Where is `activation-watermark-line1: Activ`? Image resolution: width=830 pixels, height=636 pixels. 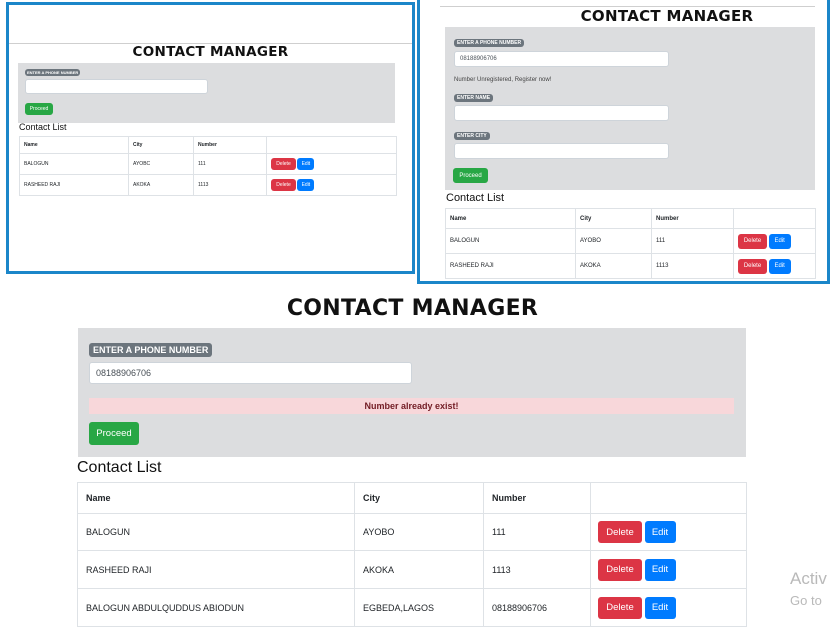 activation-watermark-line1: Activ is located at coordinates (808, 578).